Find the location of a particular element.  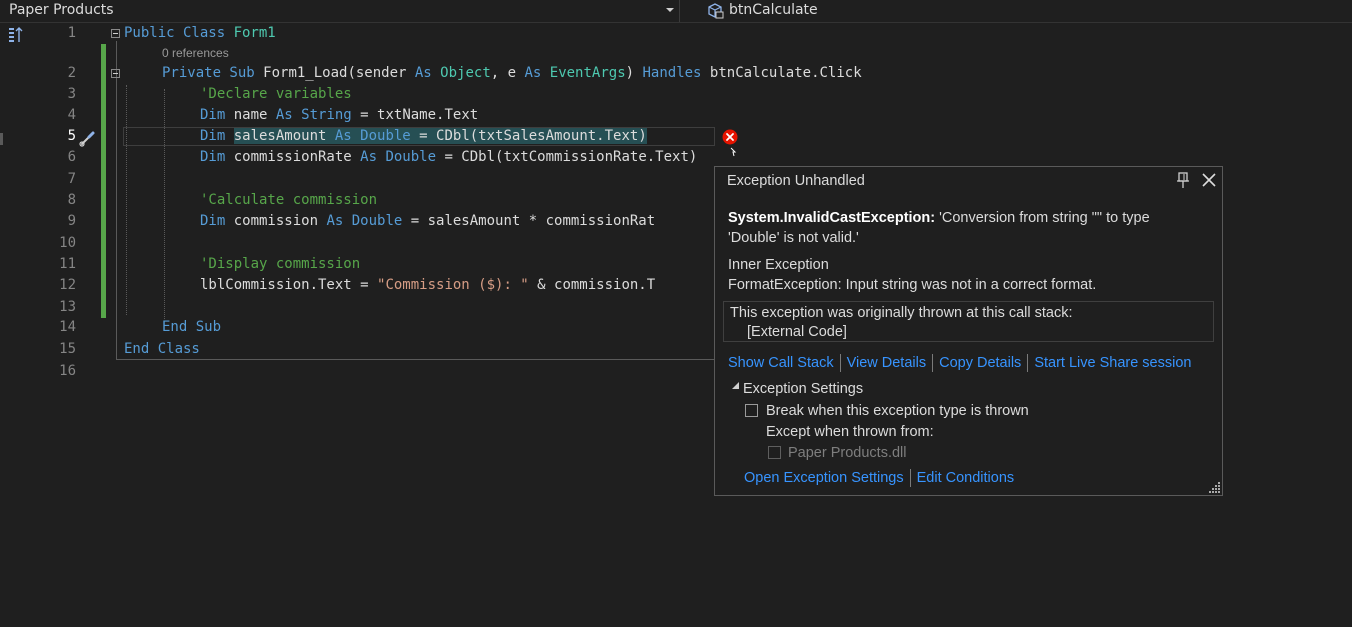

break-when-thrown-label: Break when this exception type is thrown is located at coordinates (897, 411).